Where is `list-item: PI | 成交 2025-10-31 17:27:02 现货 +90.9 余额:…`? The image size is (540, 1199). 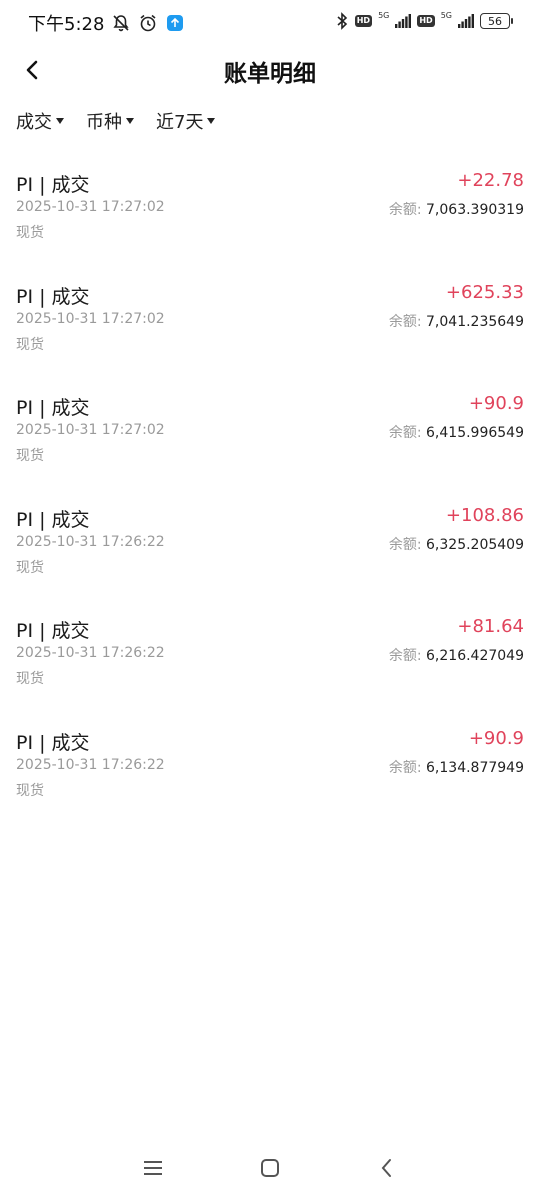 list-item: PI | 成交 2025-10-31 17:27:02 现货 +90.9 余额:… is located at coordinates (270, 437).